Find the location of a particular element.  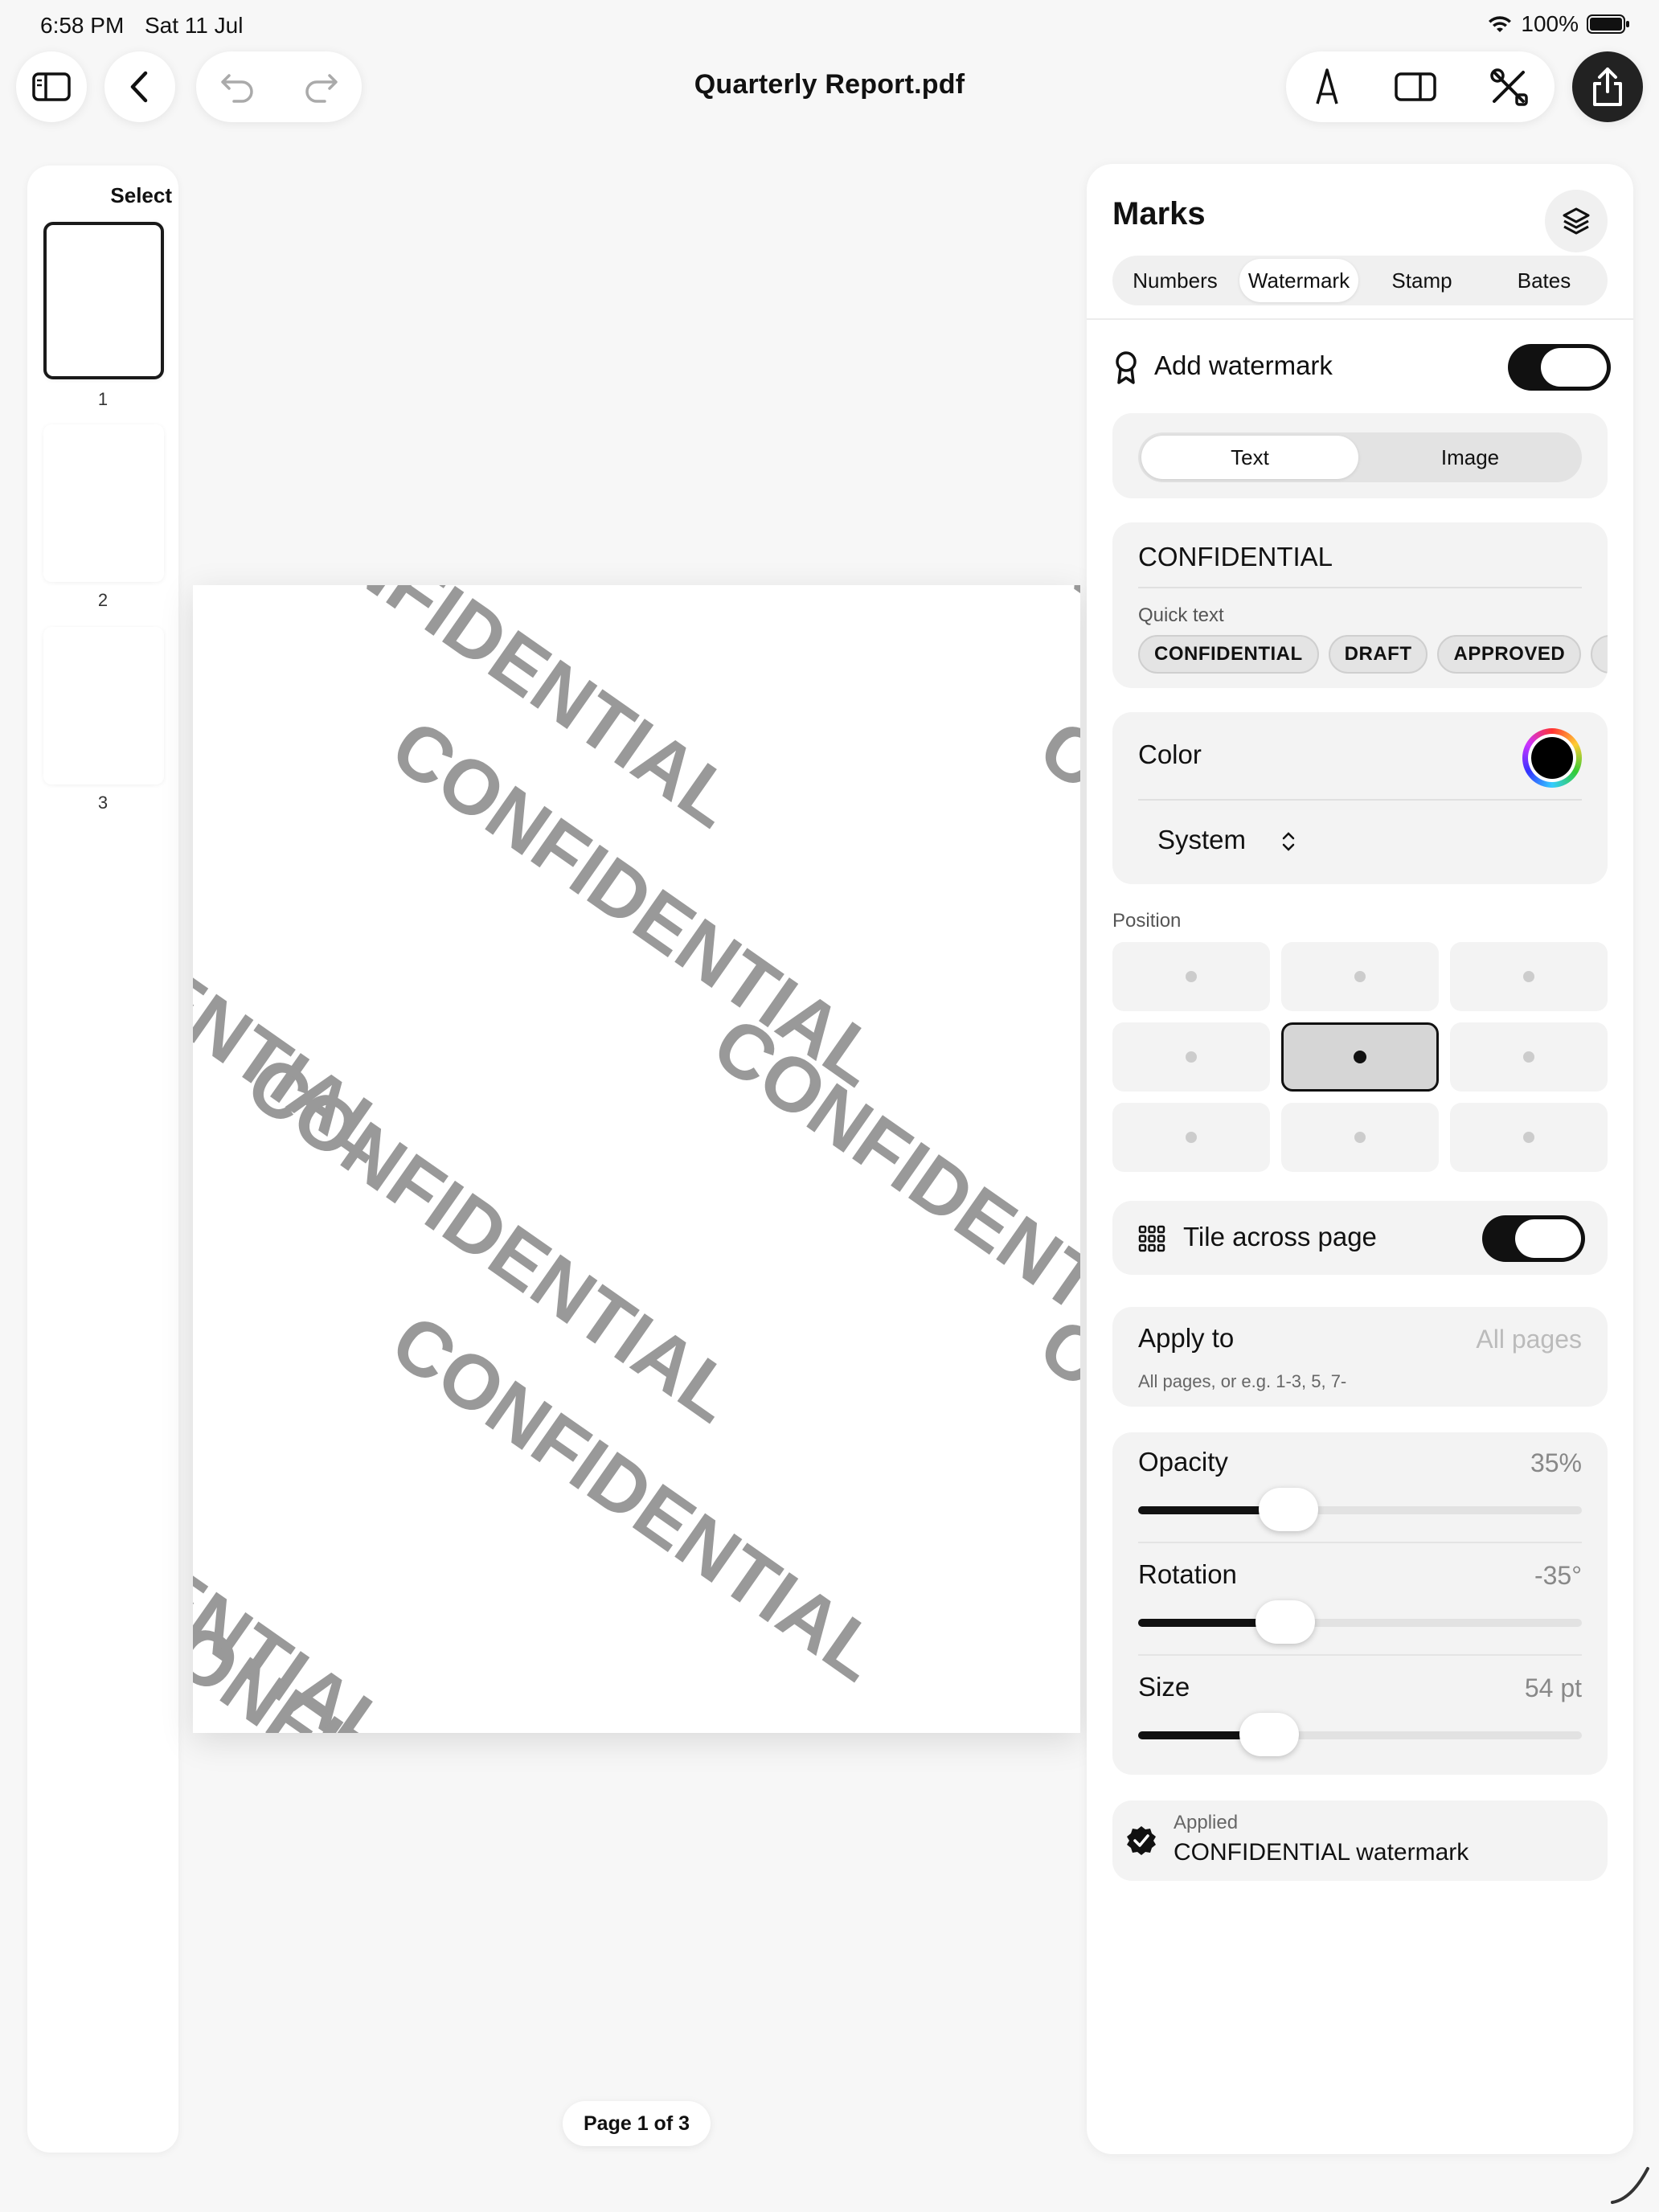

status-bar: 6:58 PM Sat 11 Jul 100% is located at coordinates (829, 25).